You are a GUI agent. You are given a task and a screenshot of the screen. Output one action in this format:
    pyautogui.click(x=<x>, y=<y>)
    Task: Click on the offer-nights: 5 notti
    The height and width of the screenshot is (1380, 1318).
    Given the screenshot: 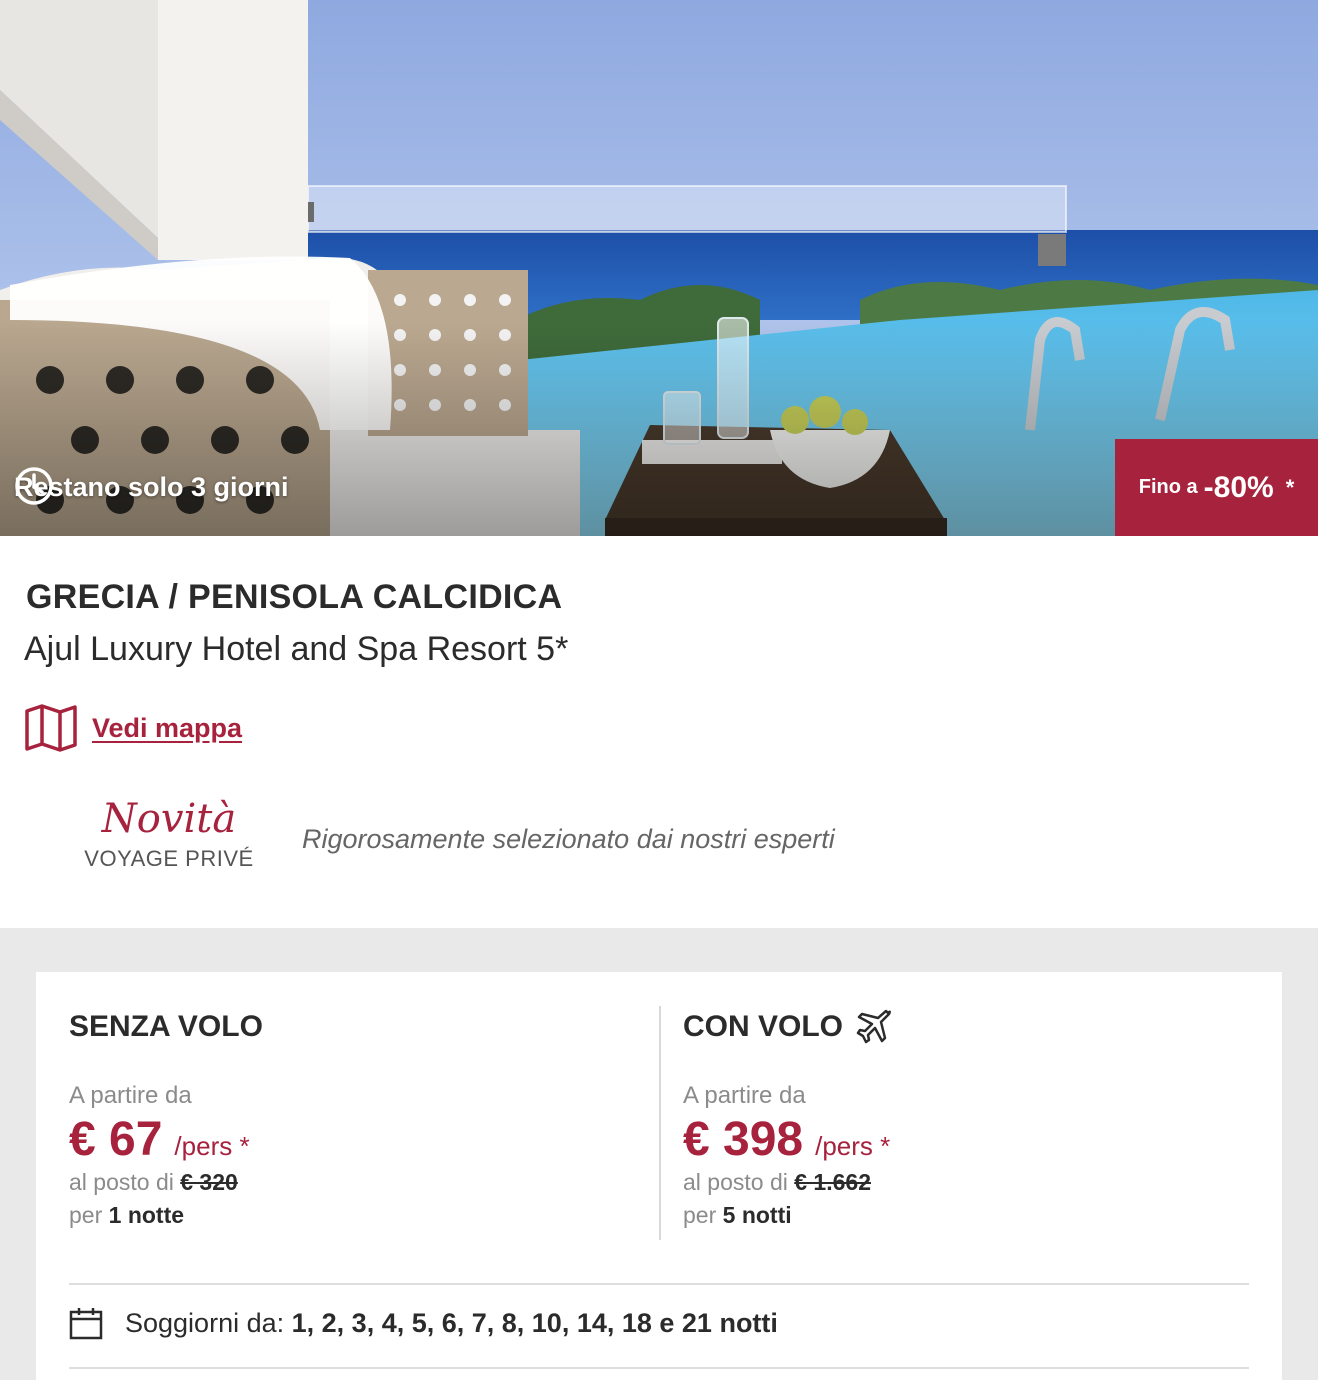 What is the action you would take?
    pyautogui.click(x=757, y=1215)
    